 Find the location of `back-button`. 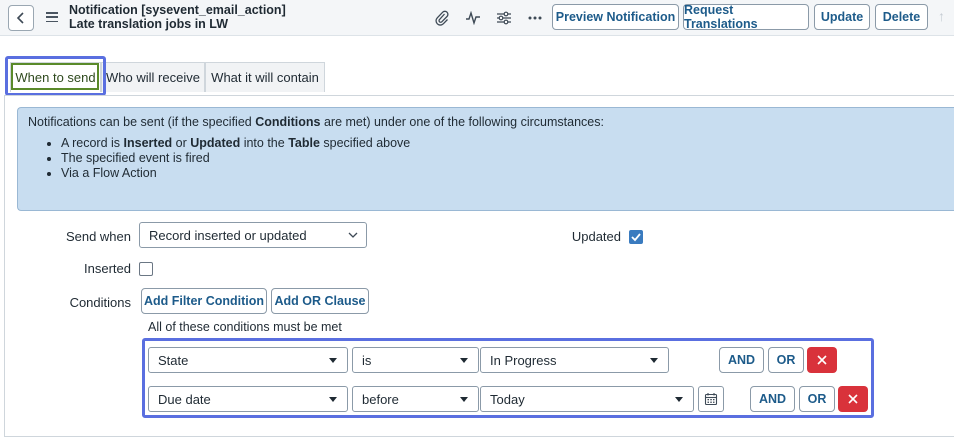

back-button is located at coordinates (21, 18).